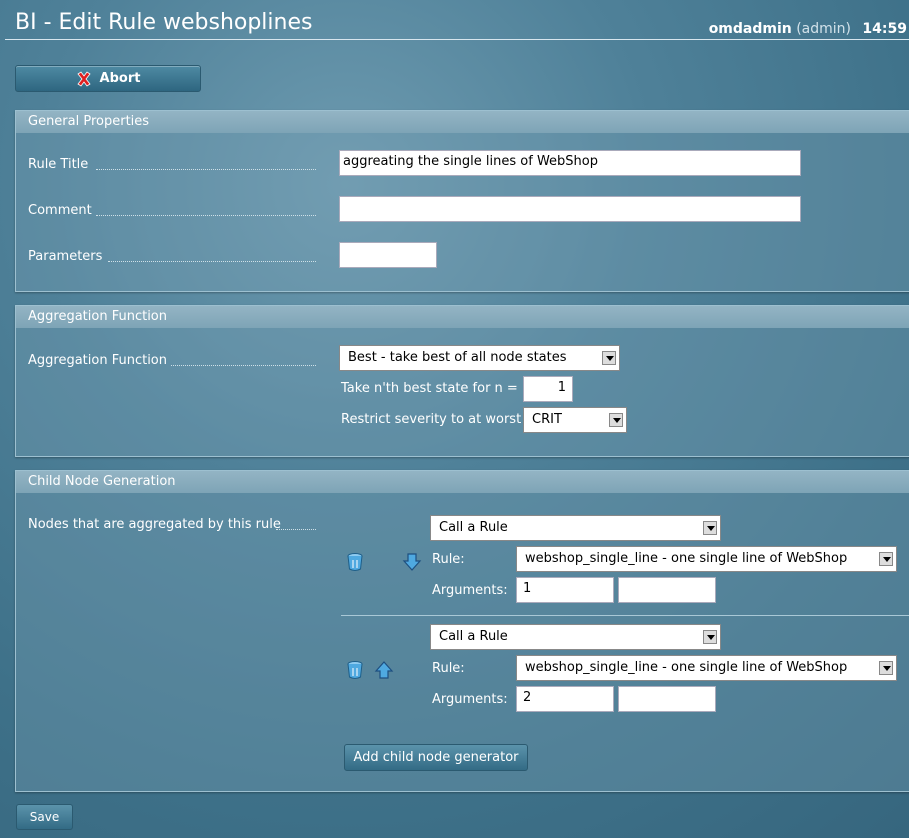  I want to click on user-info: omdadmin (admin), so click(780, 29).